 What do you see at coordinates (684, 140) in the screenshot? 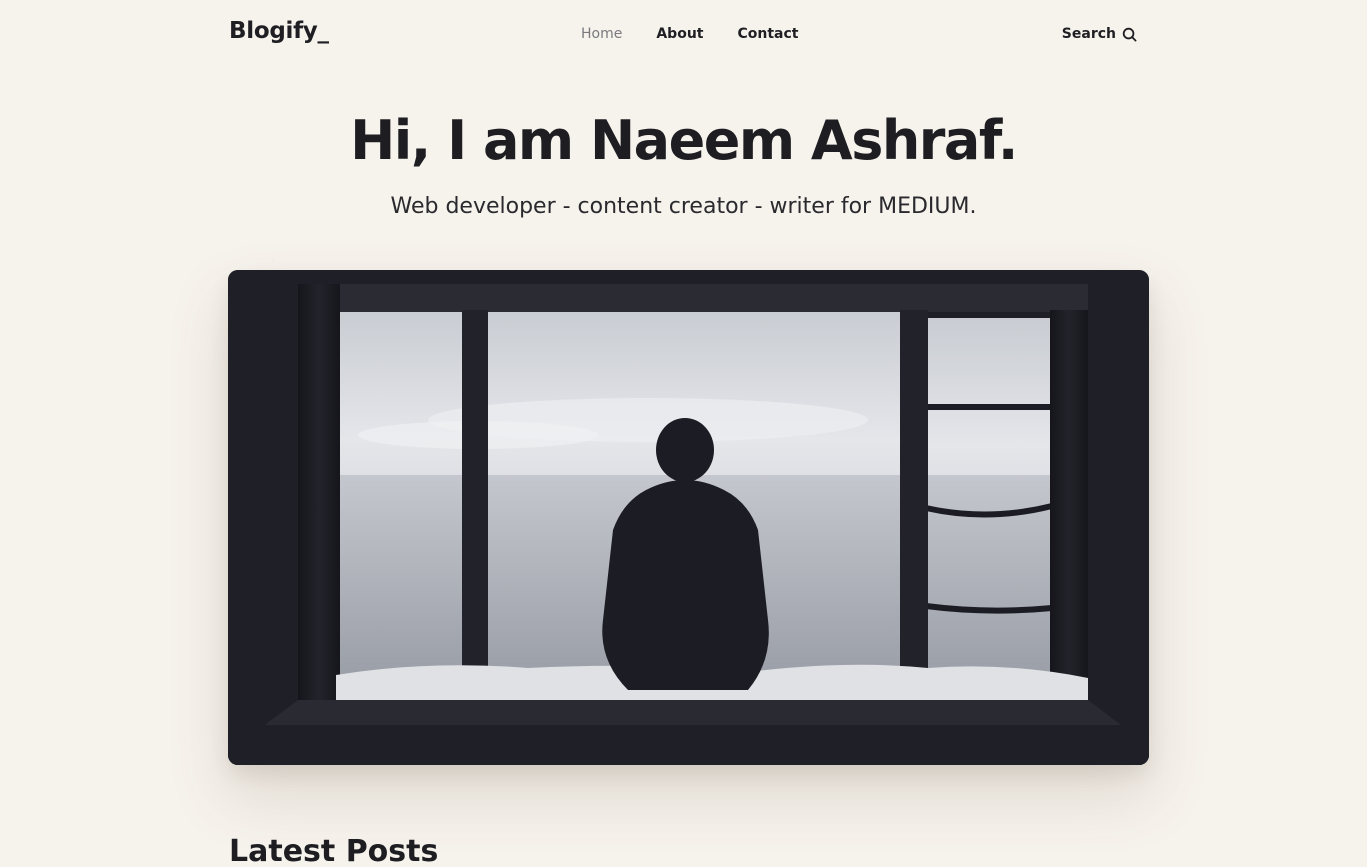
I see `hero-title: Hi, I am Naeem Ashraf.` at bounding box center [684, 140].